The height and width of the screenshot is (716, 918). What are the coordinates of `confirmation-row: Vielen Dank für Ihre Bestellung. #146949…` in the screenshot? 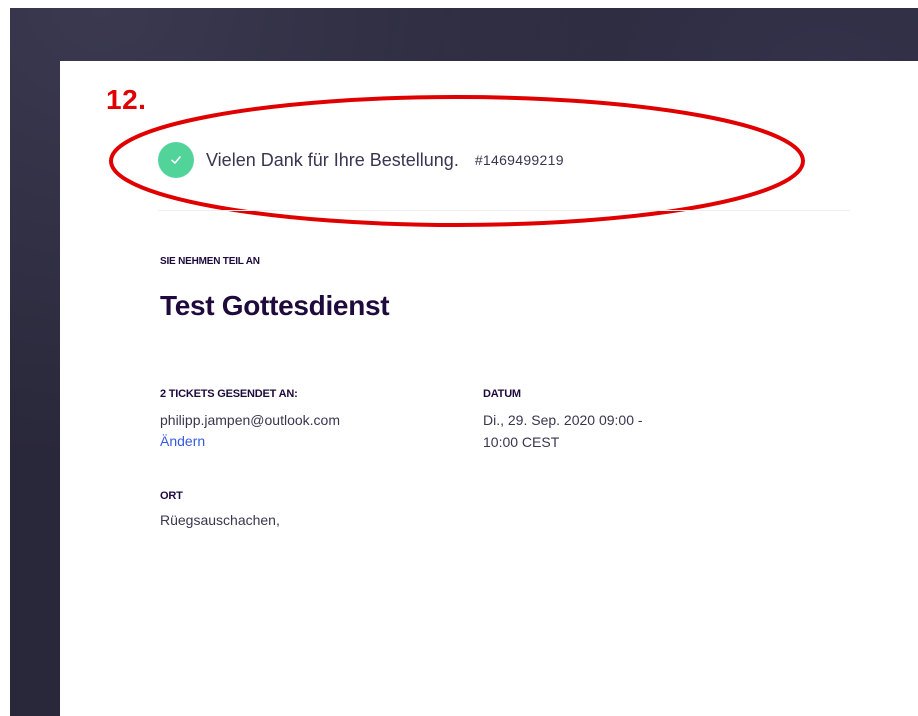 It's located at (361, 160).